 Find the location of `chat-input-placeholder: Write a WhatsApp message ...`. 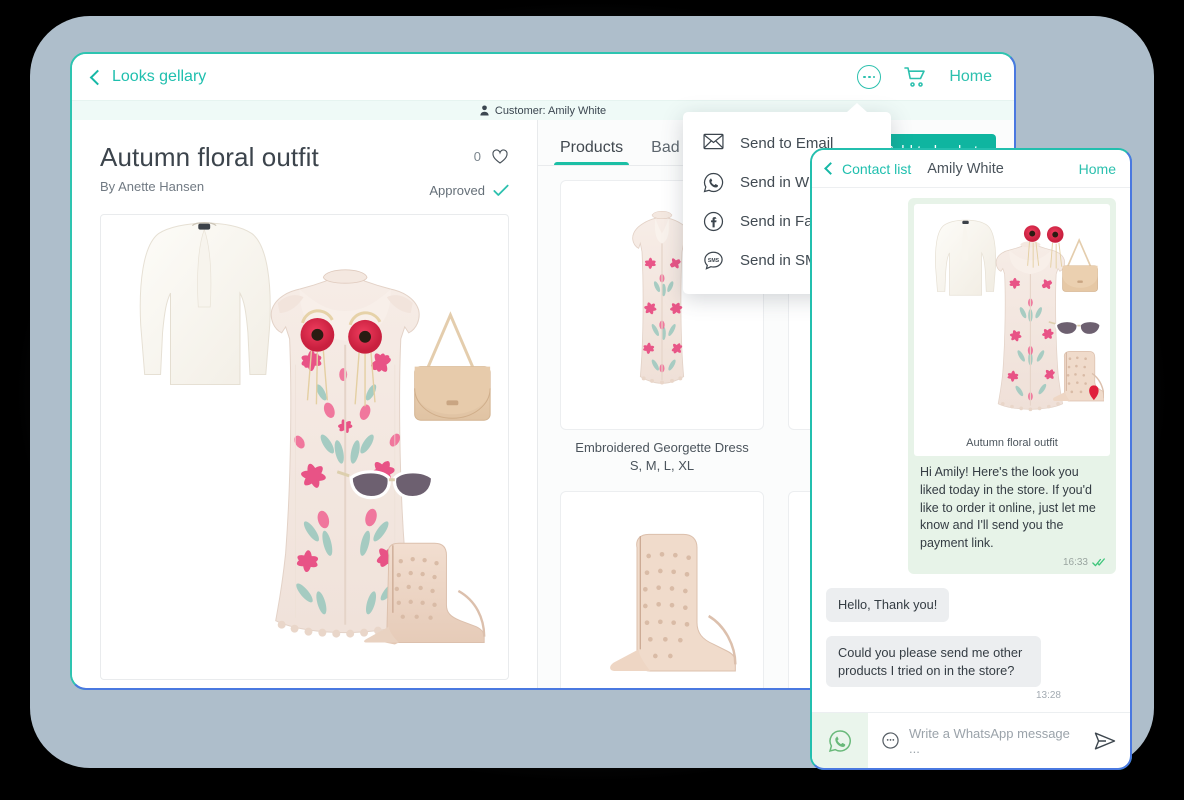

chat-input-placeholder: Write a WhatsApp message ... is located at coordinates (989, 740).